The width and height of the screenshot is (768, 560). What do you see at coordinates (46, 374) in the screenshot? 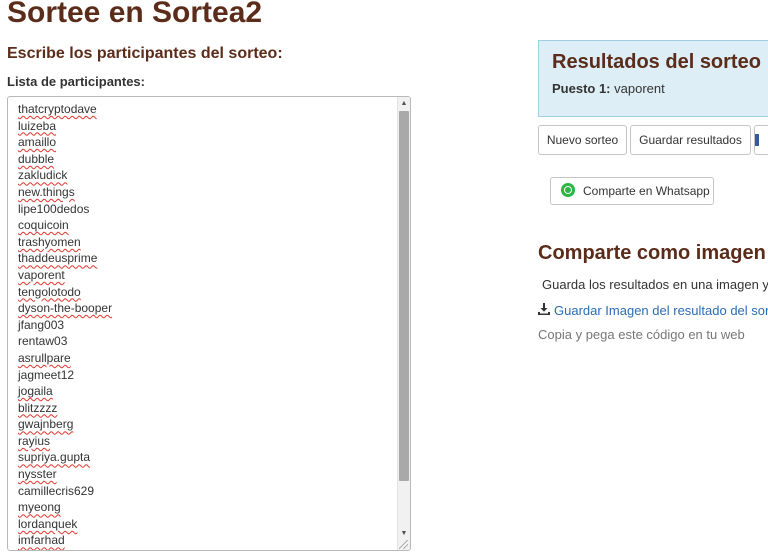
I see `participant-entry: jagmeet12` at bounding box center [46, 374].